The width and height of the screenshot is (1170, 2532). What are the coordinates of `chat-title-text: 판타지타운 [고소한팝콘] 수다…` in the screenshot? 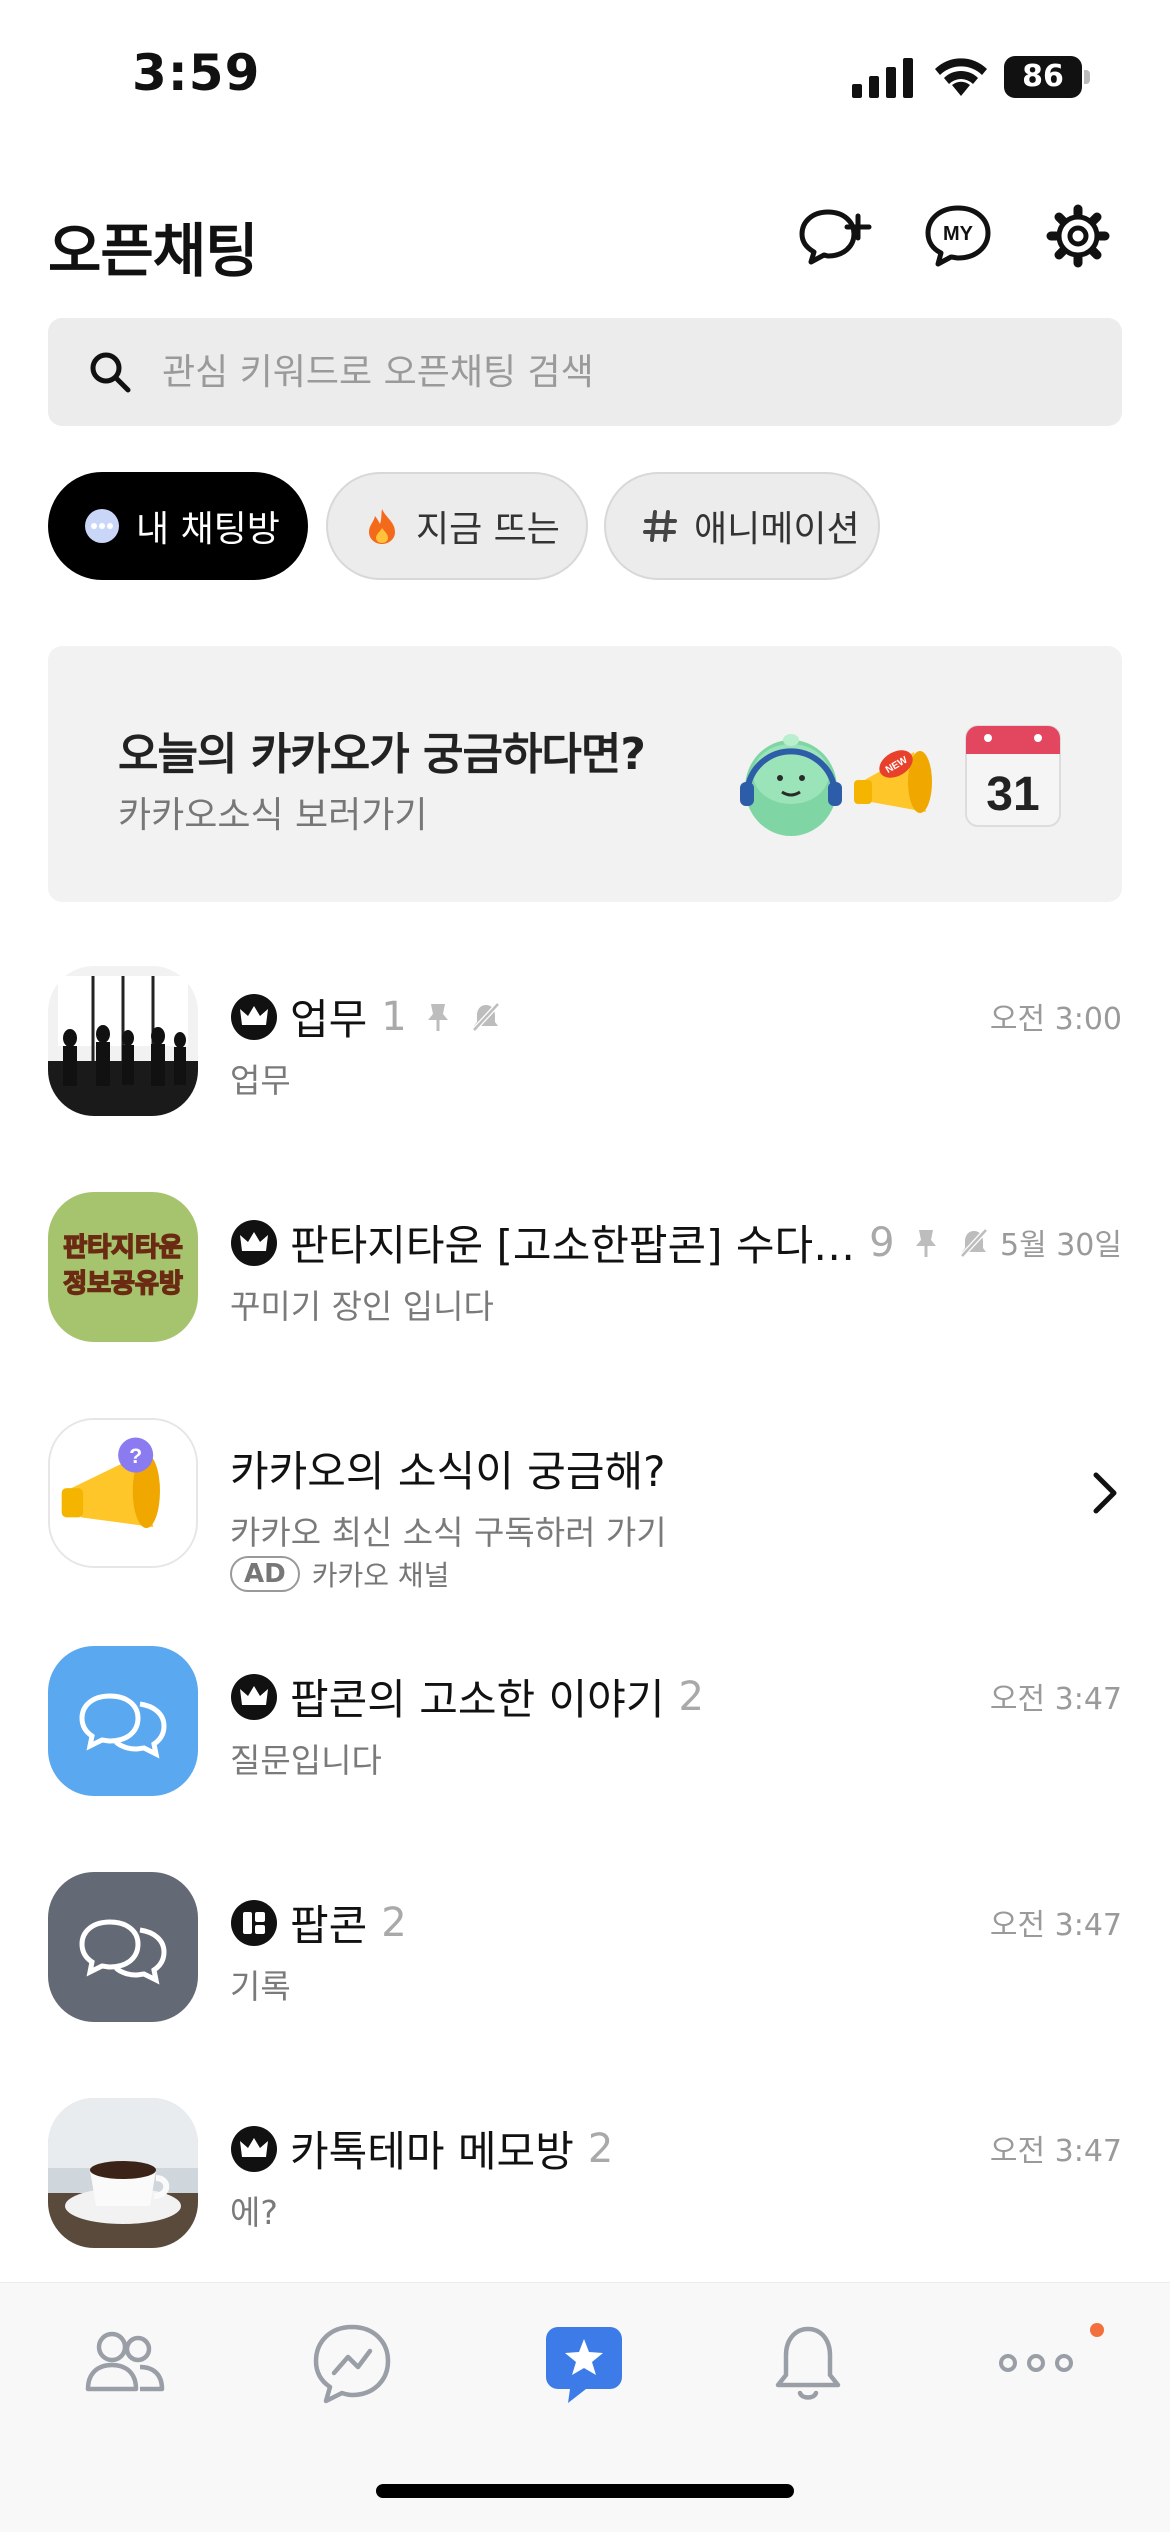 It's located at (573, 1245).